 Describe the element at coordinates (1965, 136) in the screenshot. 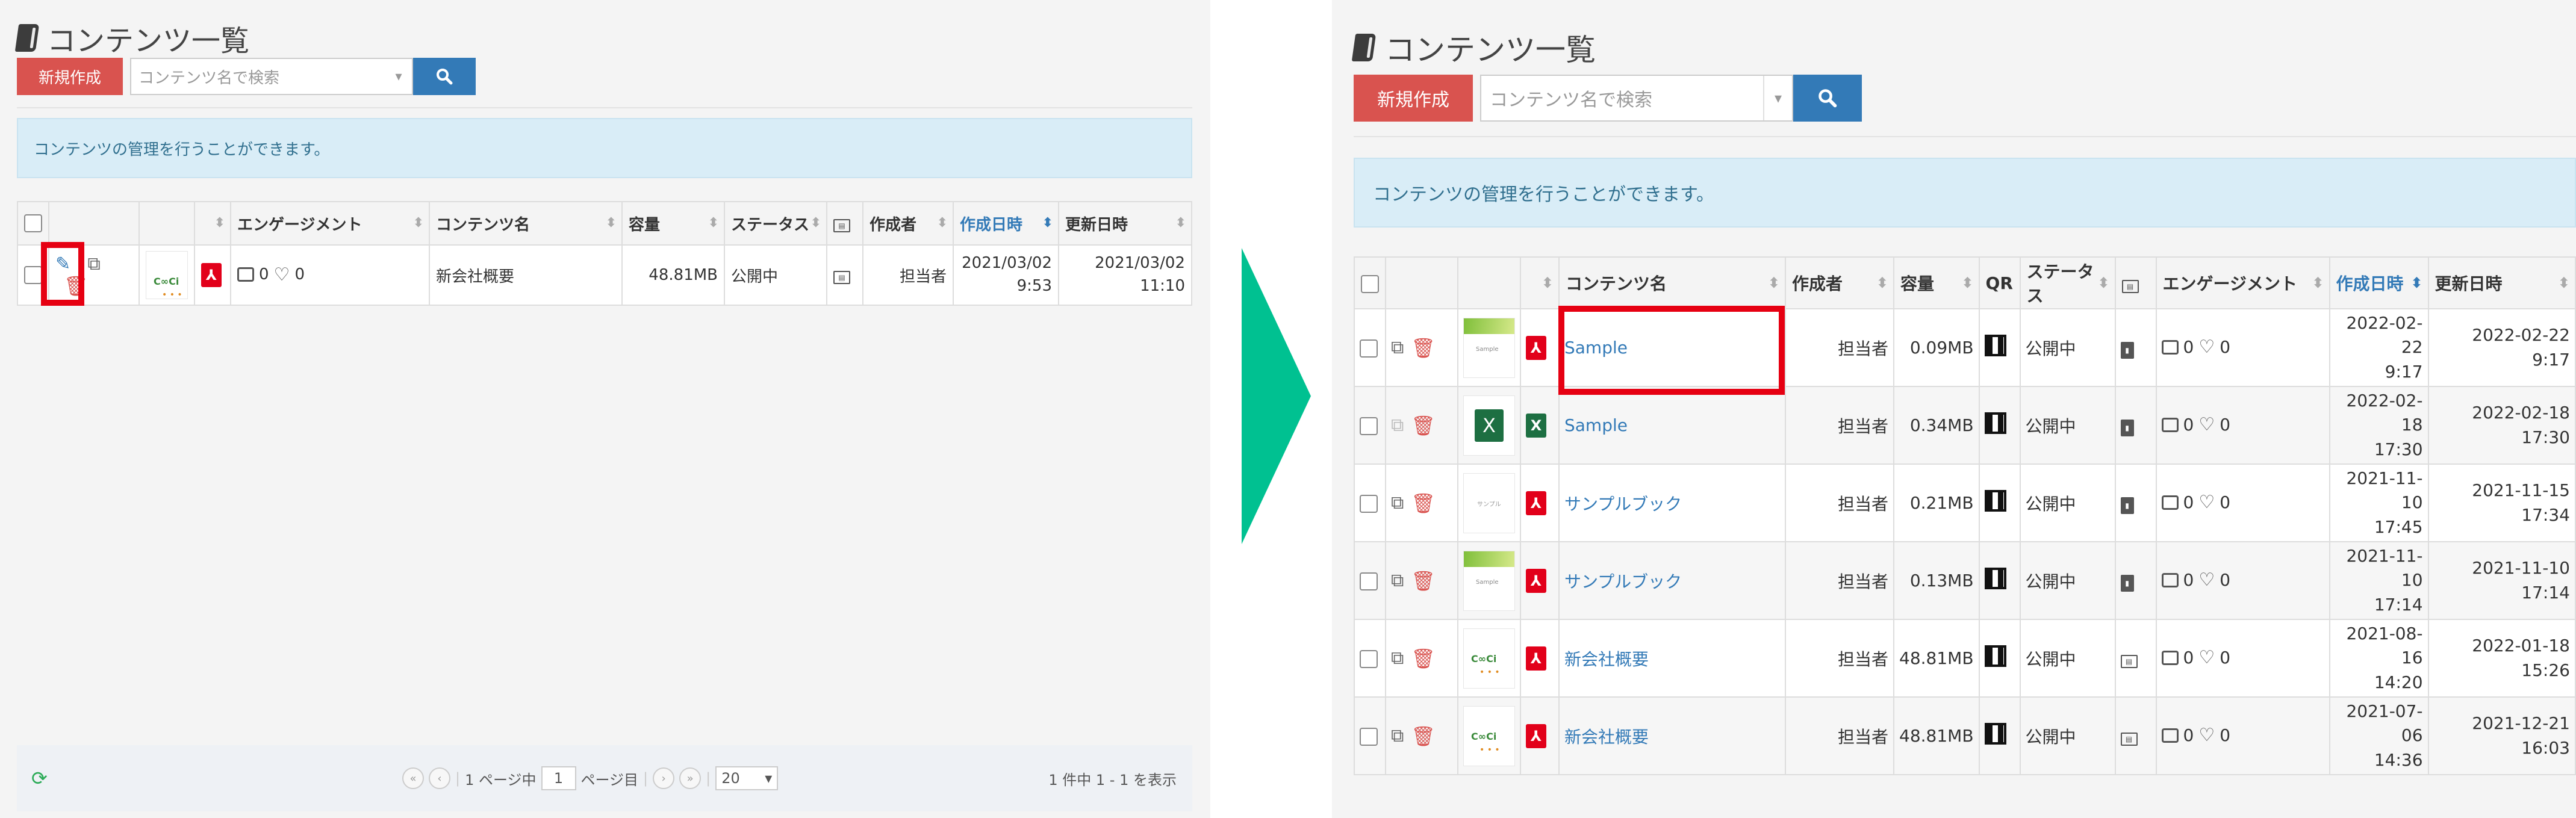

I see `divider` at that location.